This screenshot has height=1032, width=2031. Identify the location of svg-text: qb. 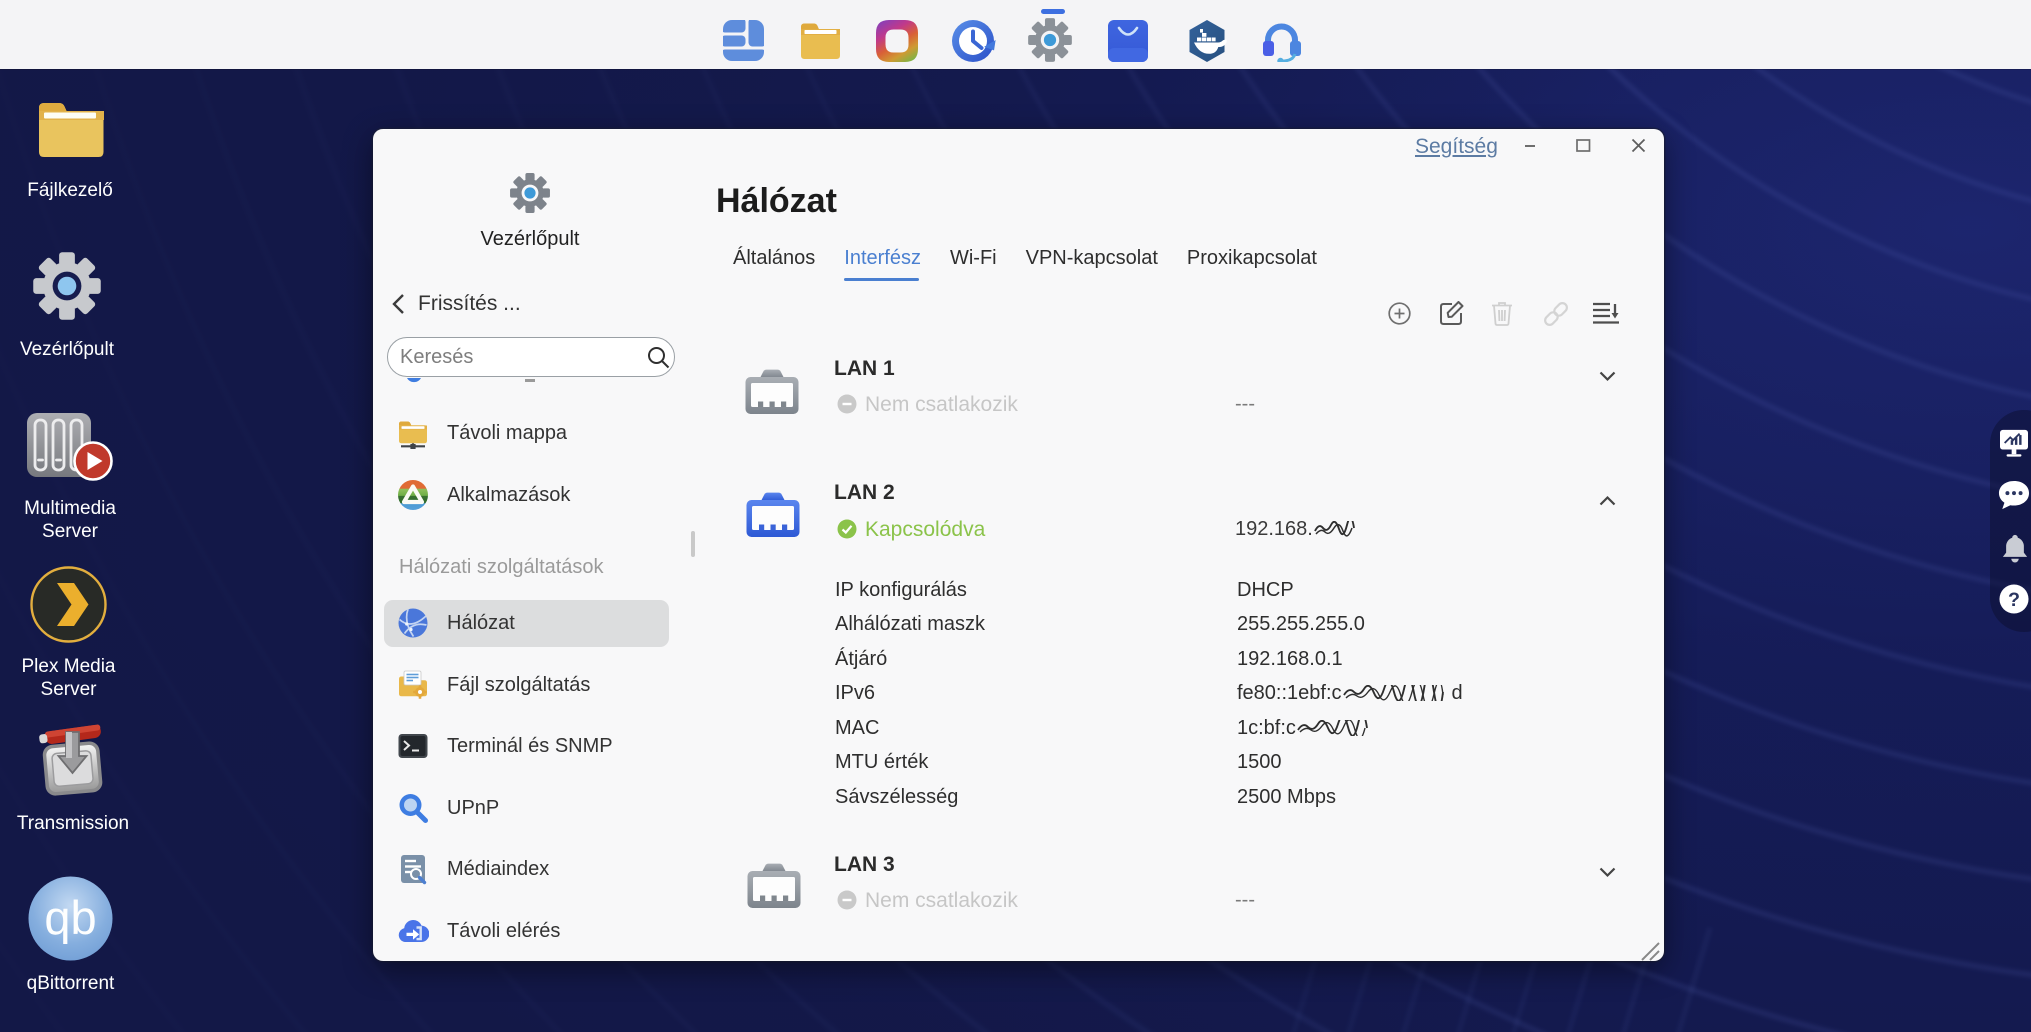
(70, 917).